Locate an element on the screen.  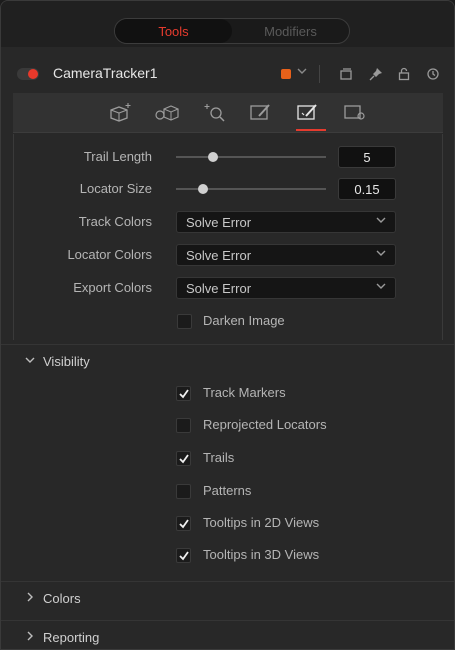
locator-colors-dropdown: Solve Error is located at coordinates (286, 255).